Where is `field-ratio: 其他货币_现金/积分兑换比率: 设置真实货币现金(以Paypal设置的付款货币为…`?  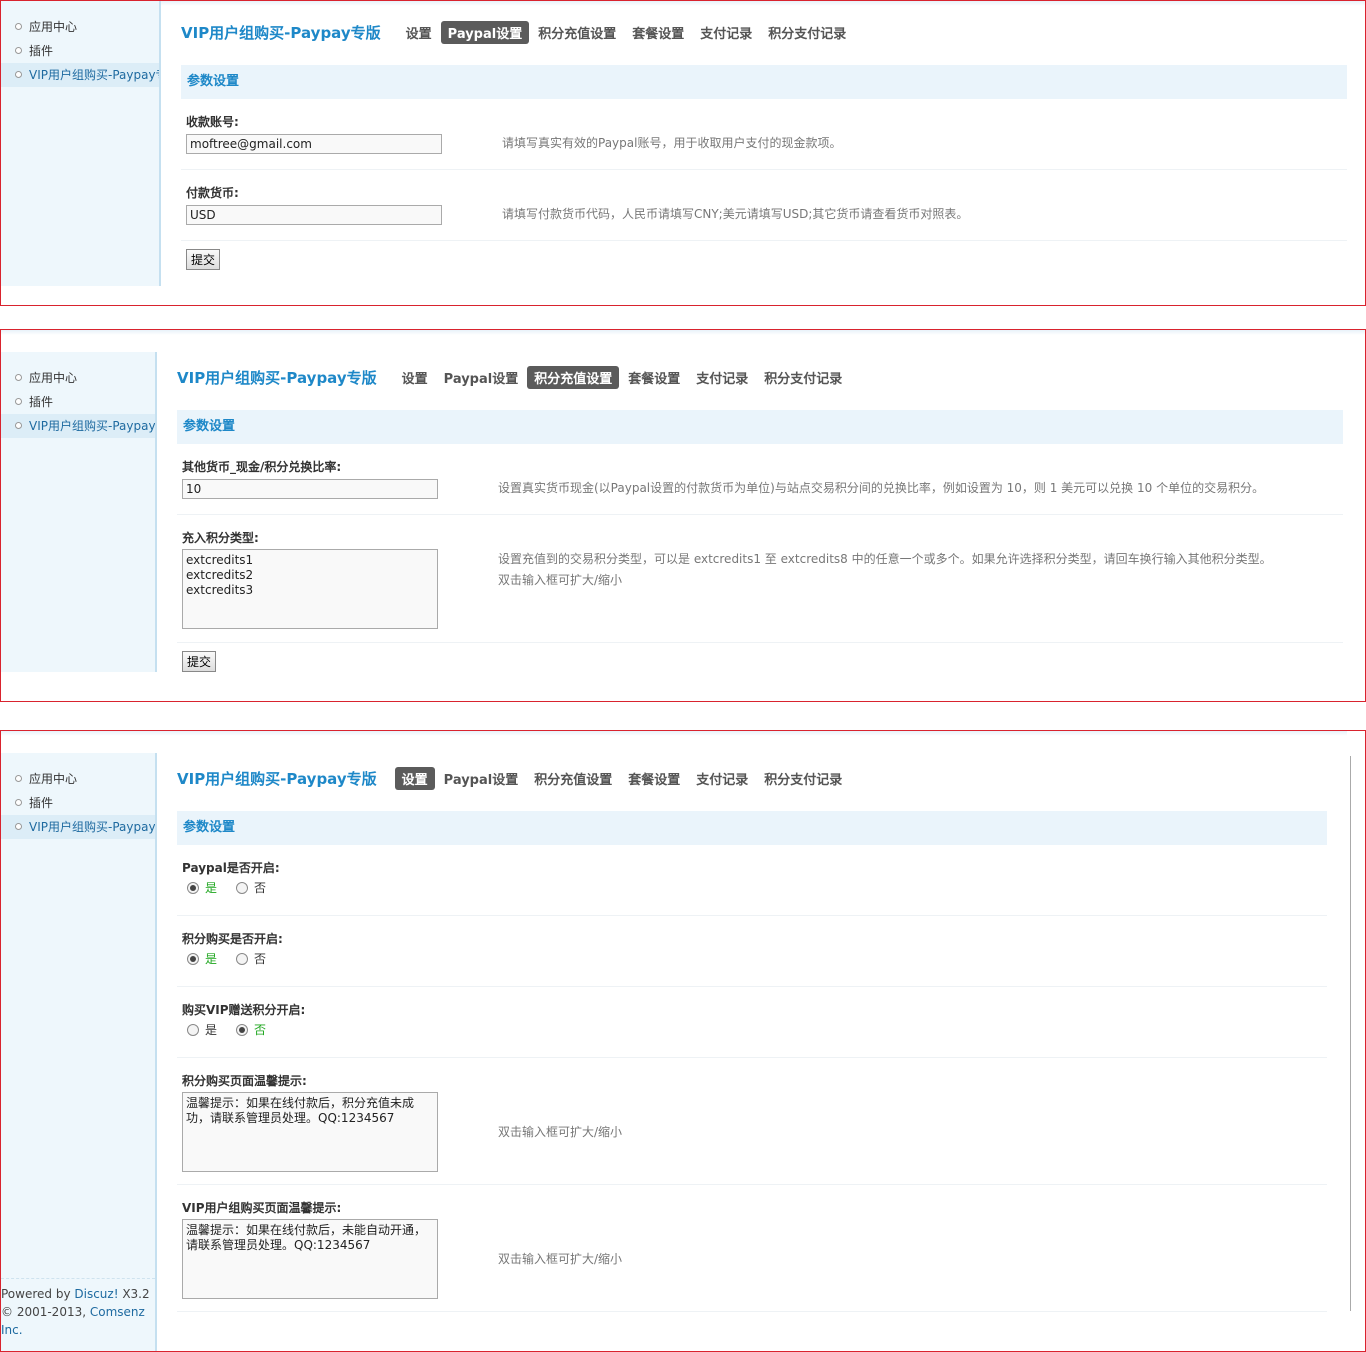
field-ratio: 其他货币_现金/积分兑换比率: 设置真实货币现金(以Paypal设置的付款货币为… is located at coordinates (760, 479).